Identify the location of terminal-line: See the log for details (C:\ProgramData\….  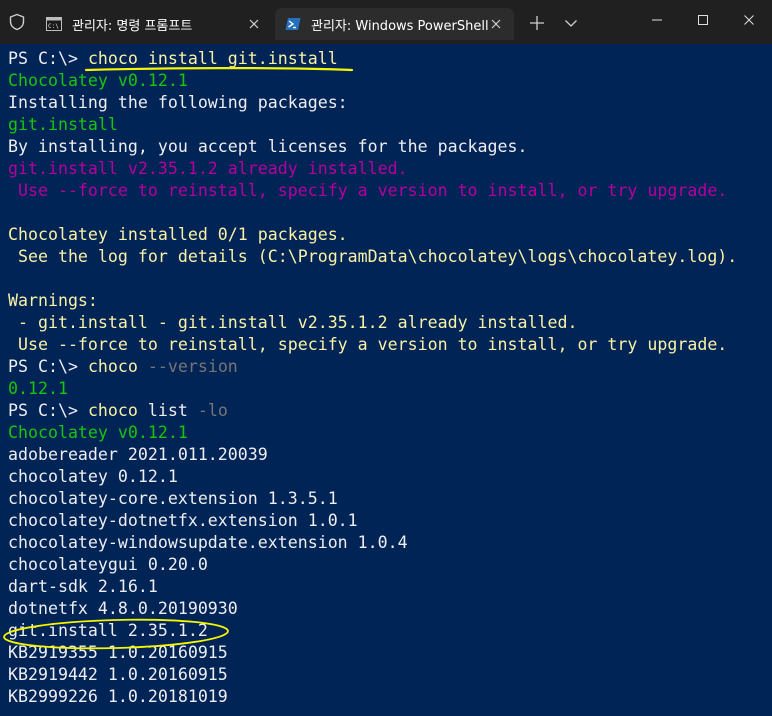
(372, 257).